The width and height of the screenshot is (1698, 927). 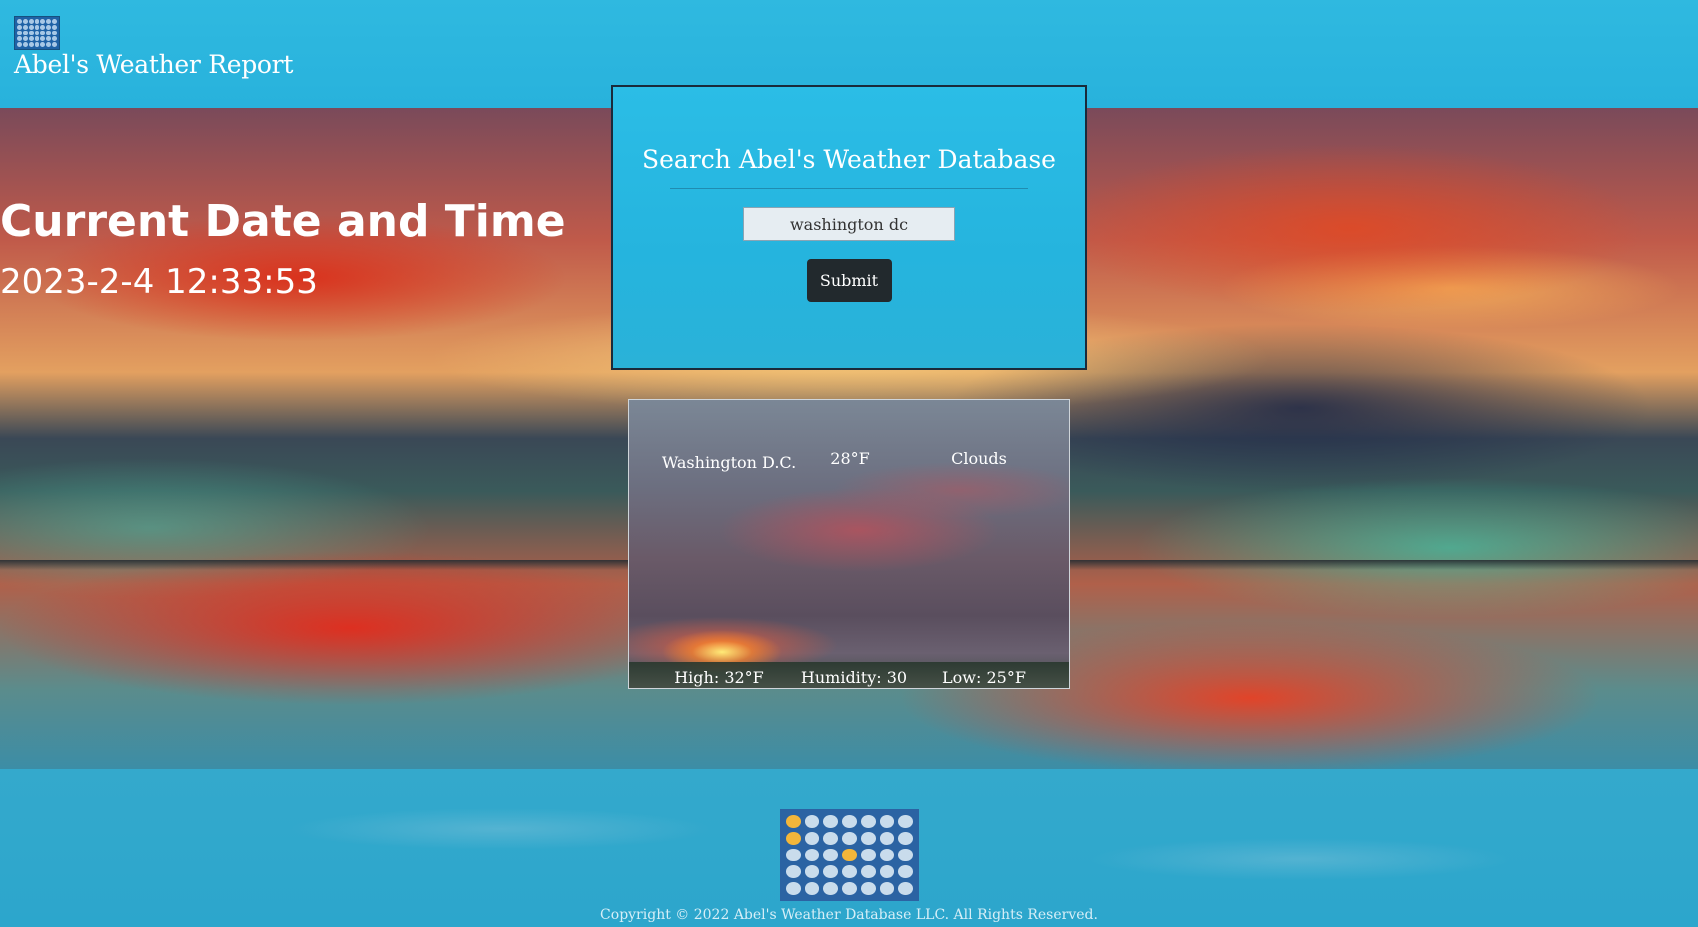 I want to click on datetime-heading: Current Date and Time, so click(x=283, y=221).